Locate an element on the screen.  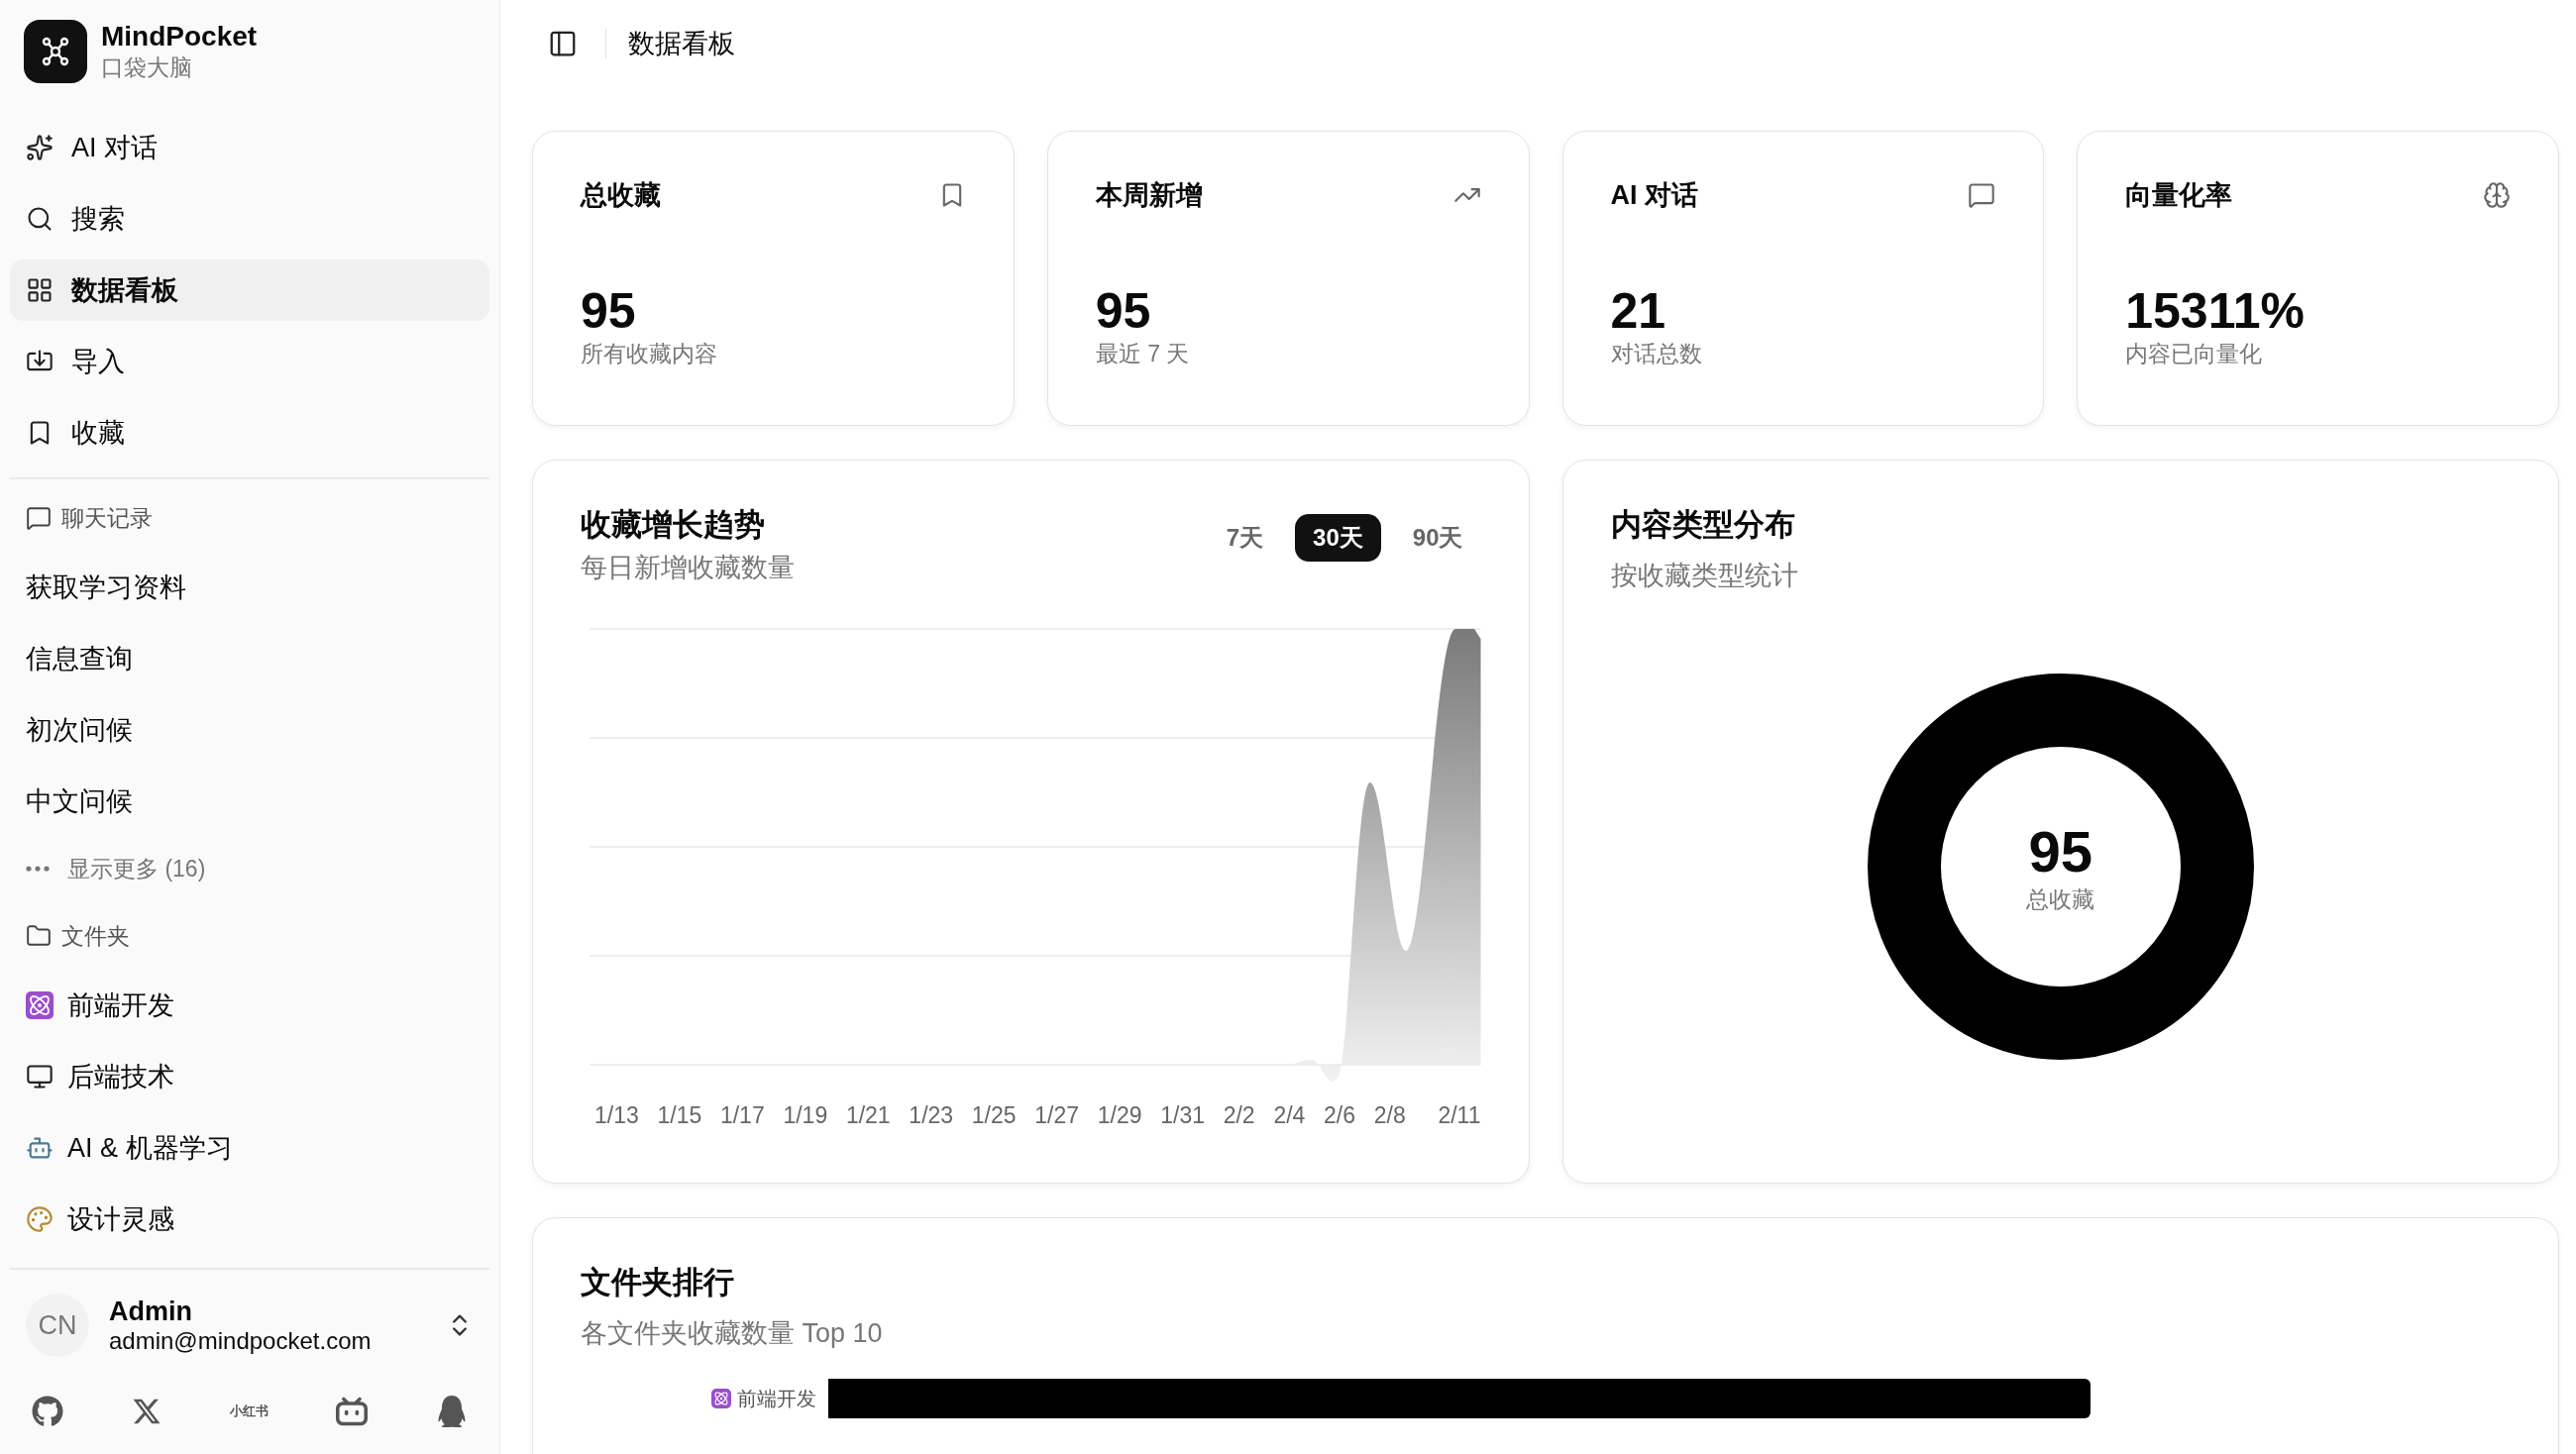
page-title: 数据看板 is located at coordinates (681, 44).